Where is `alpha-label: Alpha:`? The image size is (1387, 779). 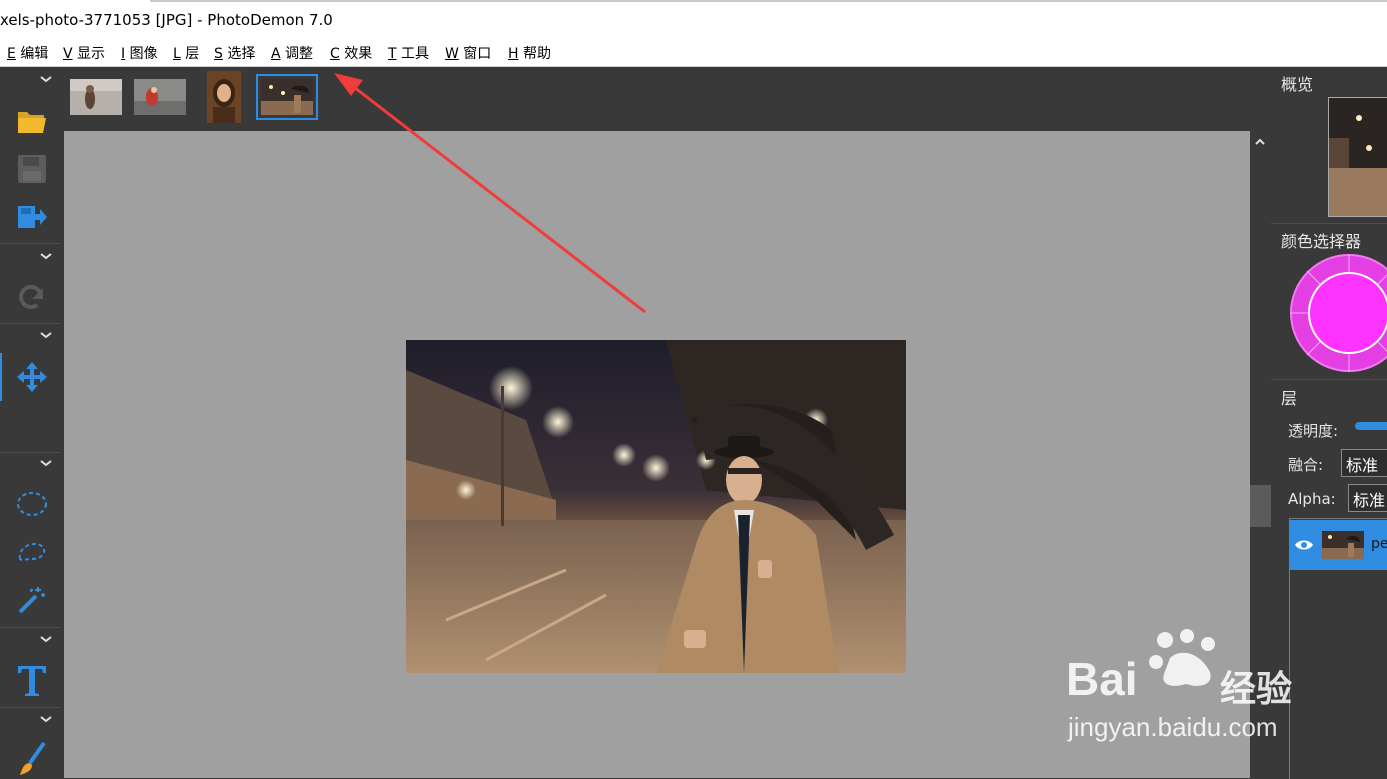
alpha-label: Alpha: is located at coordinates (1312, 499).